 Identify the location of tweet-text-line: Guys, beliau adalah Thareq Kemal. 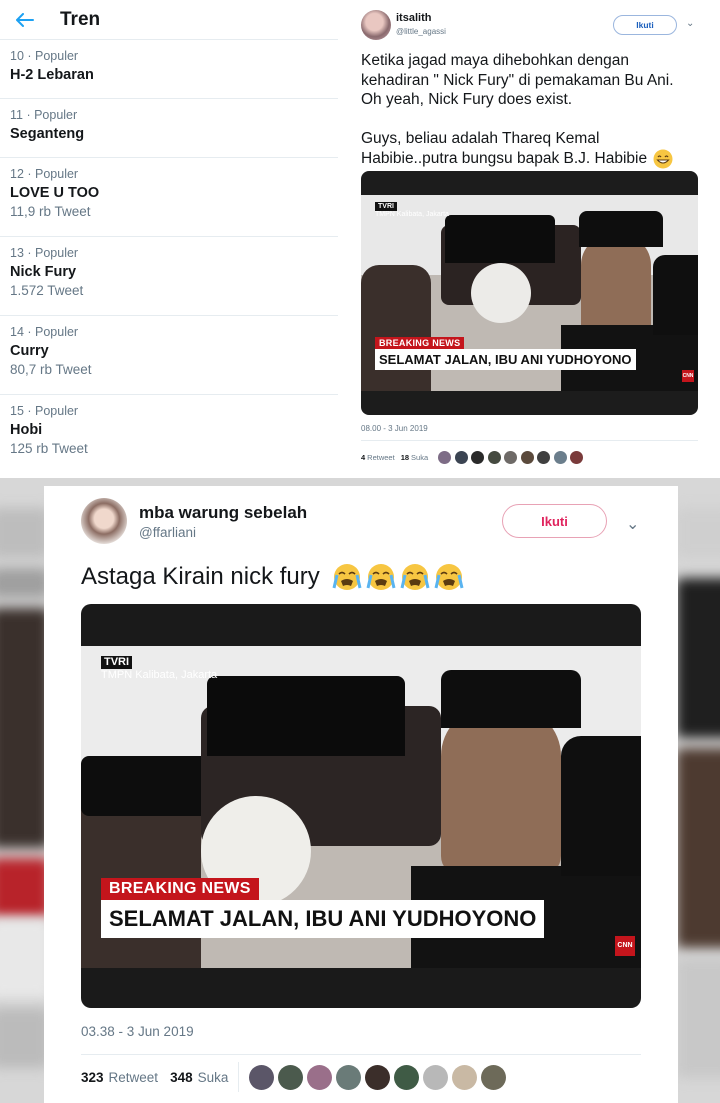
(480, 138).